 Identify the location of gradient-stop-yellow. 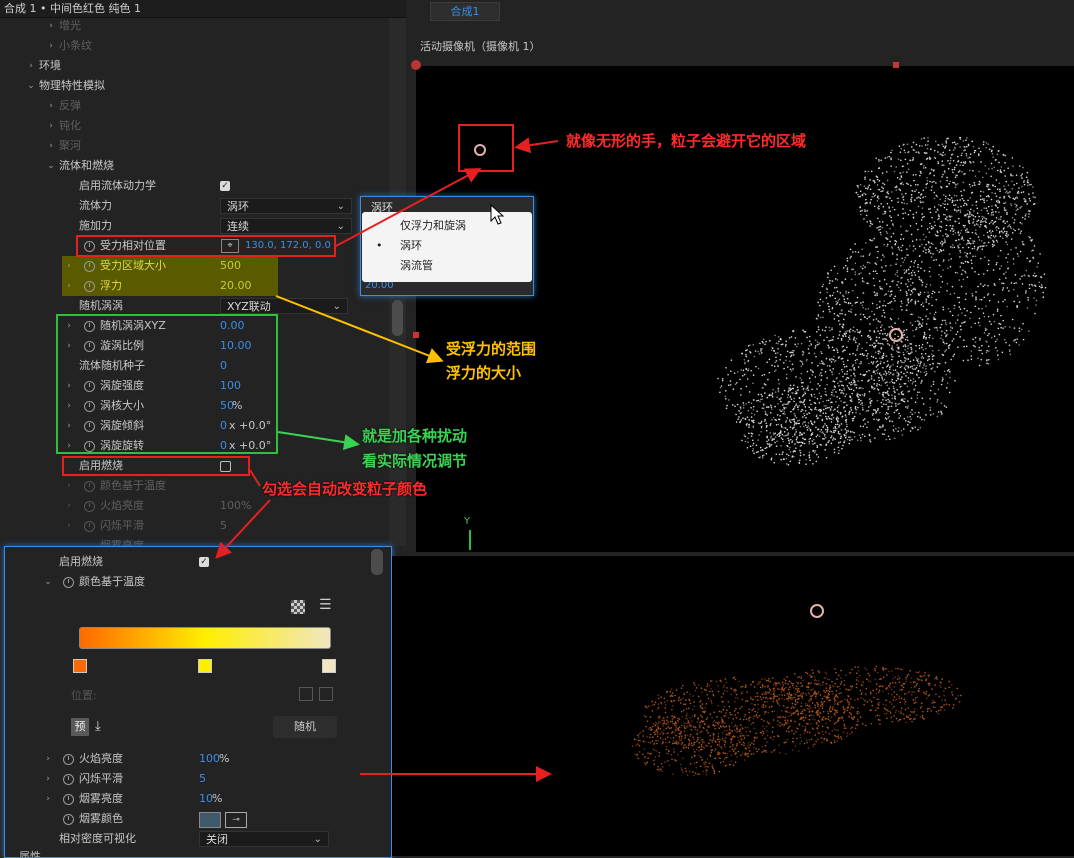
(205, 666).